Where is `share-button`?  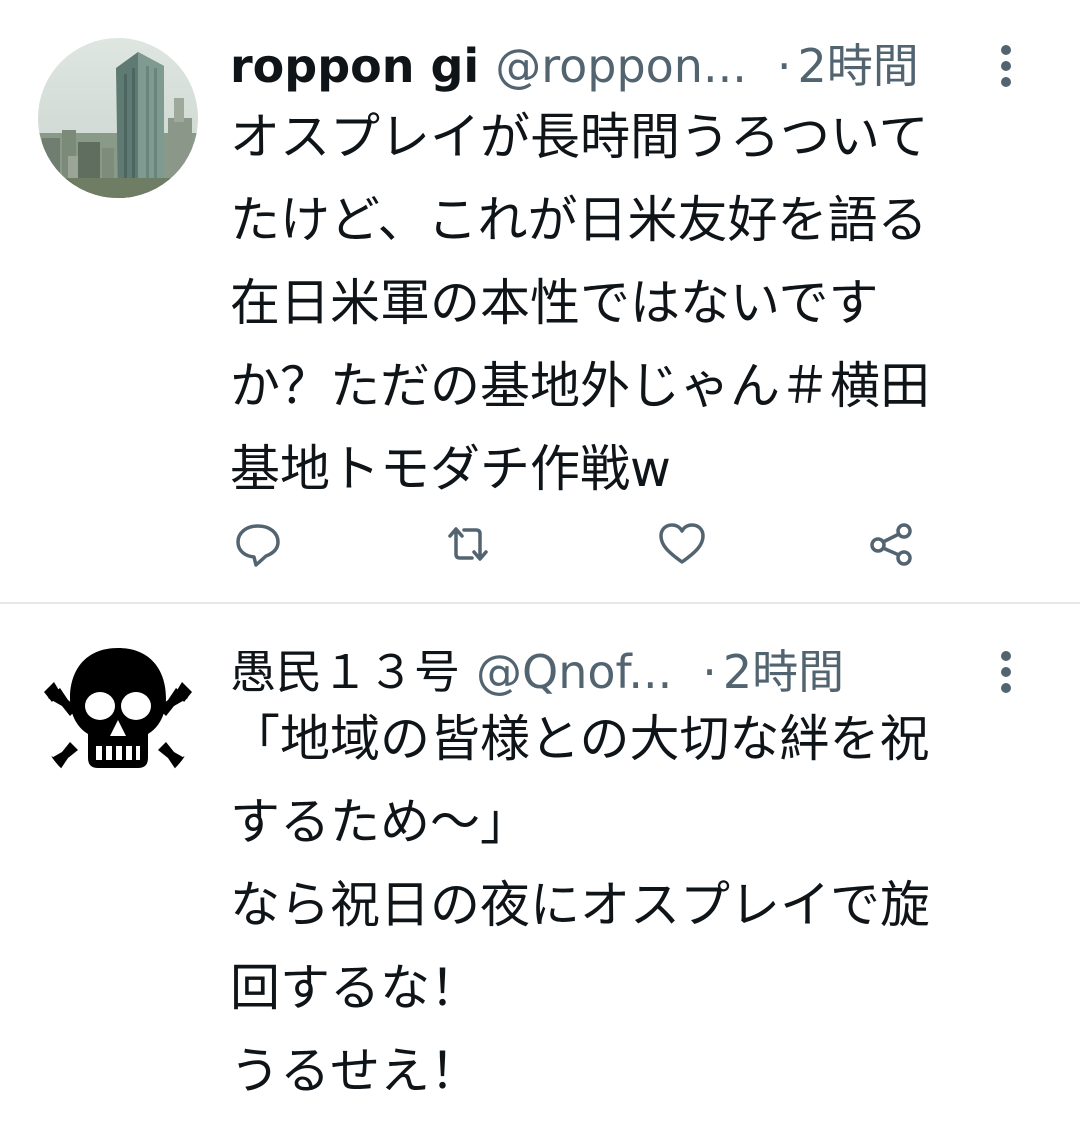
share-button is located at coordinates (892, 544).